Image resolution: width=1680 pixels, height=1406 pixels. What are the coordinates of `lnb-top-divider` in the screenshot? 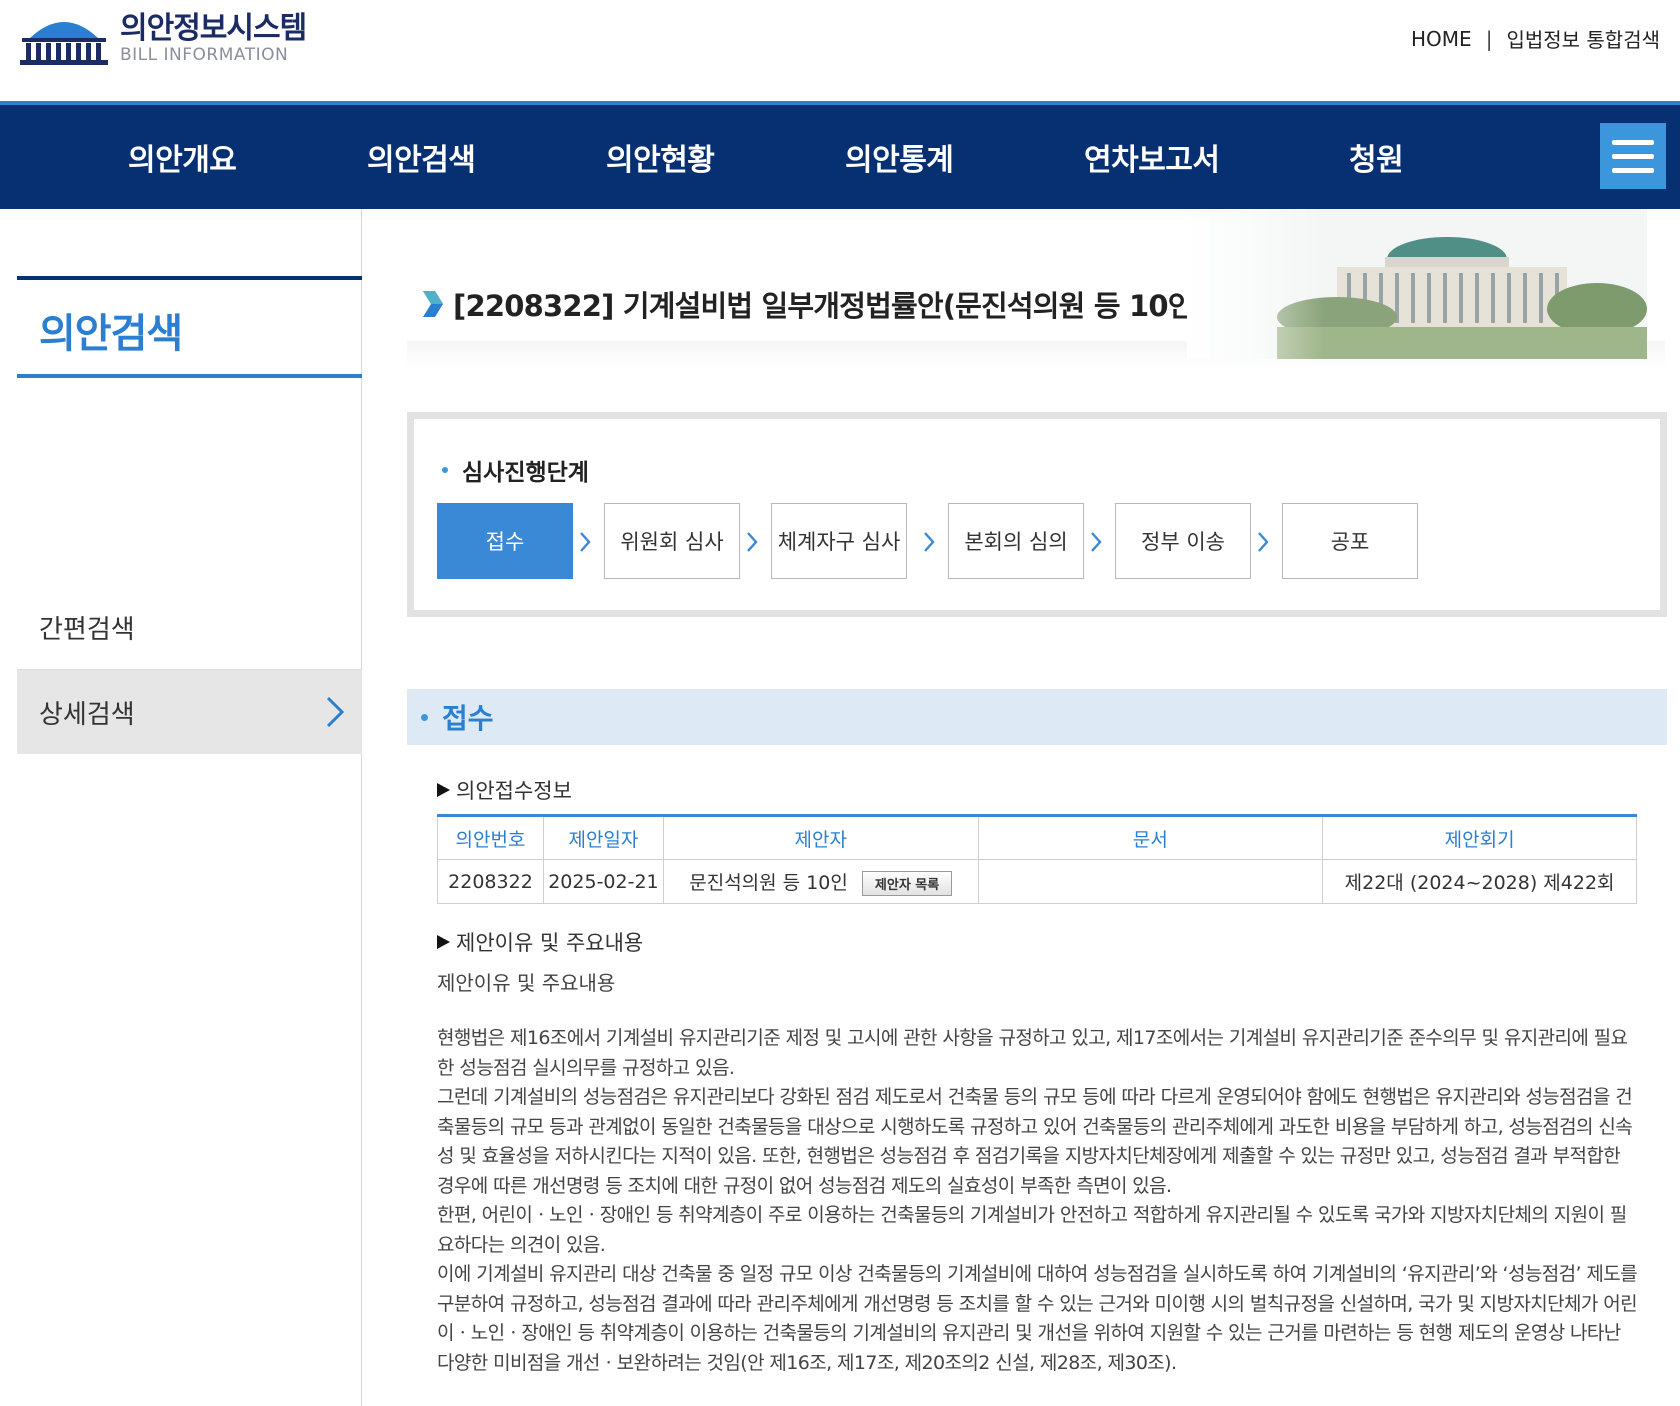 It's located at (189, 278).